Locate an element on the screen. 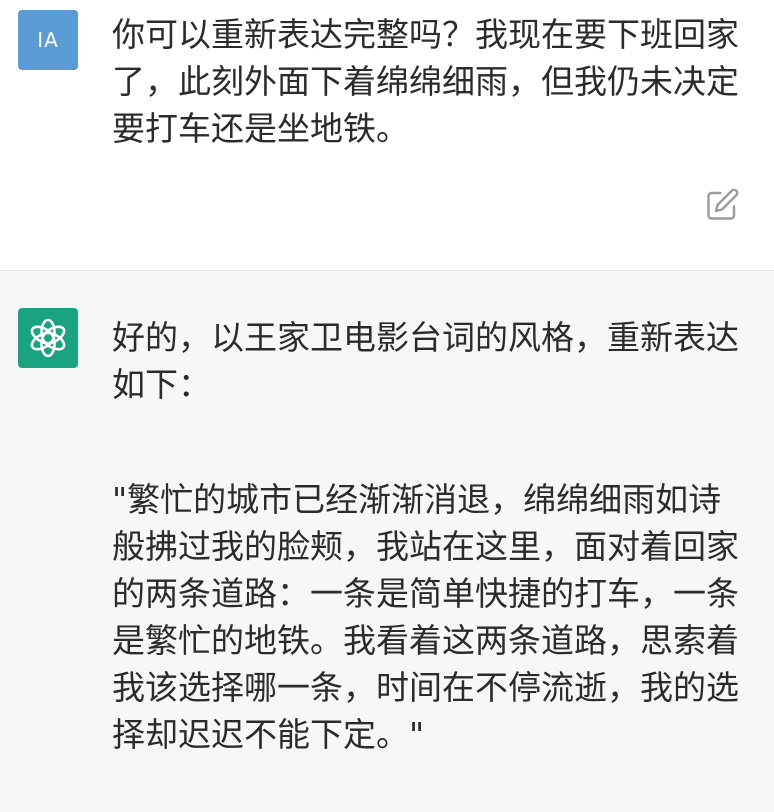 The image size is (774, 812). assistant-intro-text: 好的，以王家卫电影台词的风格，重新表达如下： is located at coordinates (425, 361).